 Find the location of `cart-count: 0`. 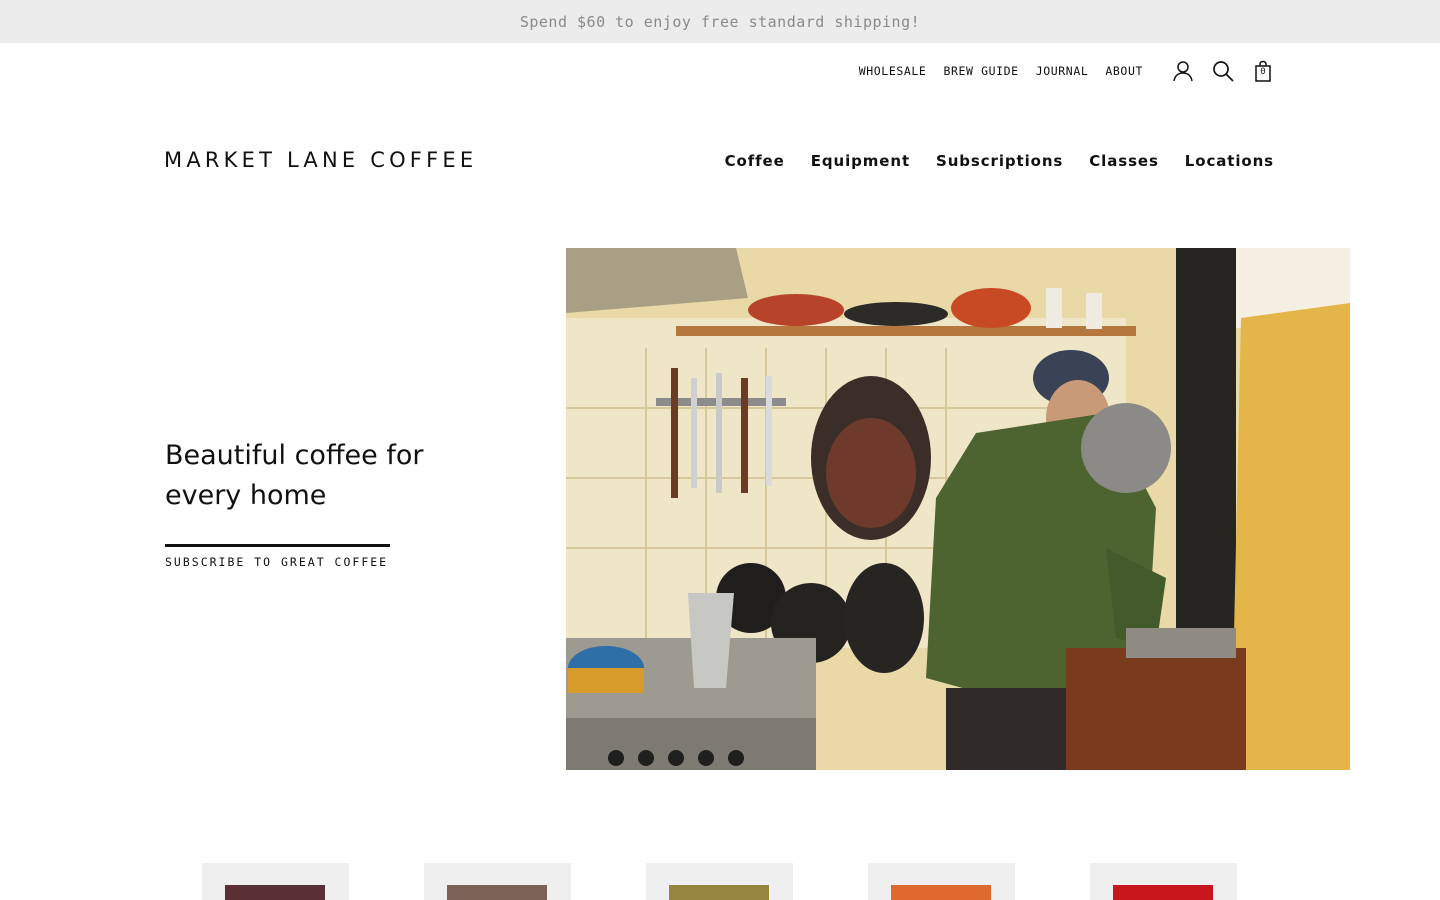

cart-count: 0 is located at coordinates (1263, 72).